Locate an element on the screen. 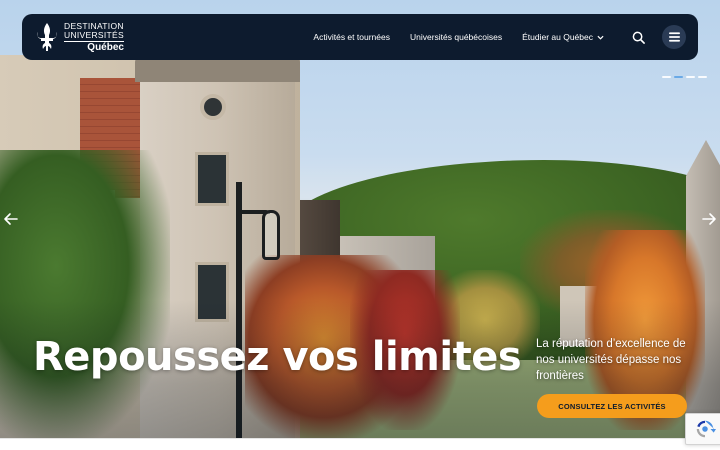  page-bottom-edge is located at coordinates (360, 444).